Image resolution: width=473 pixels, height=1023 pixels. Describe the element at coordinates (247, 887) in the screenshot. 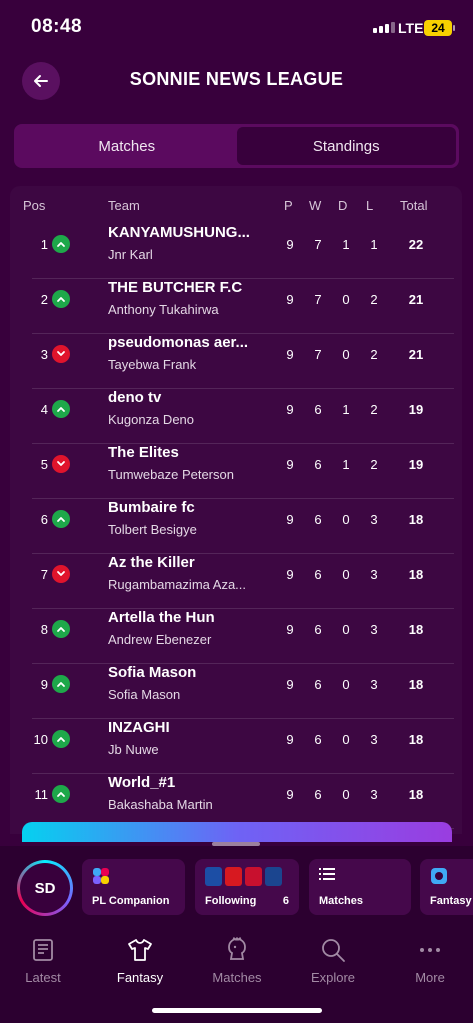

I see `following-card: Following 6` at that location.